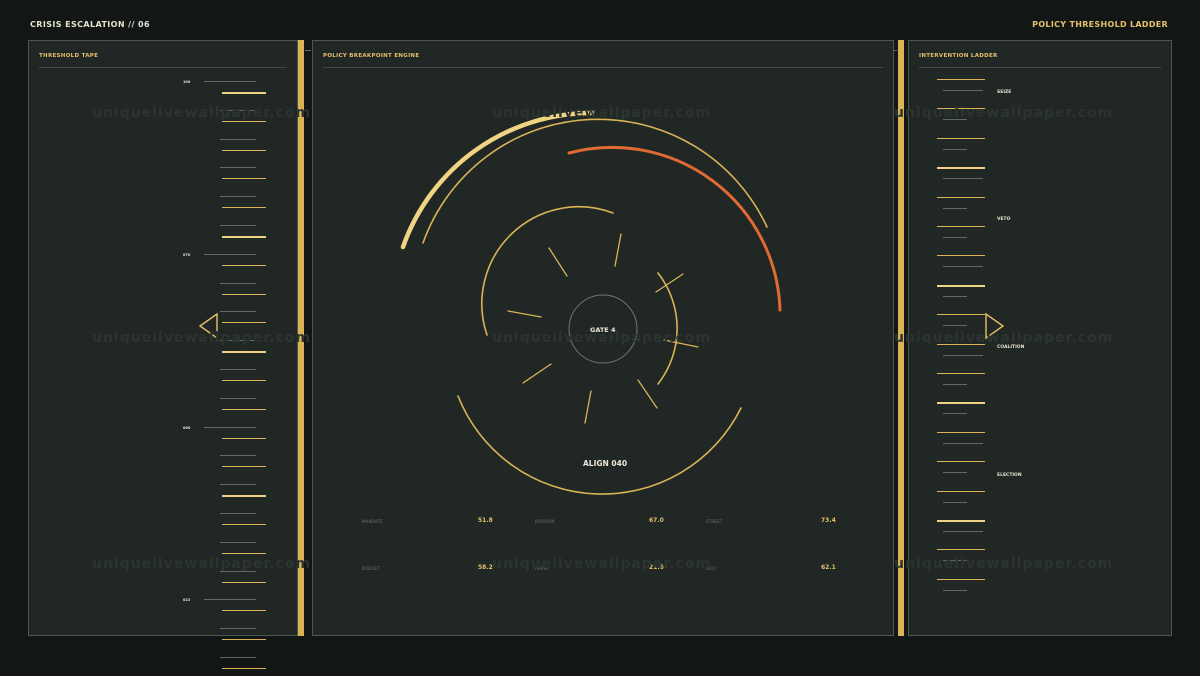  What do you see at coordinates (485, 567) in the screenshot?
I see `metric-value: 58.2` at bounding box center [485, 567].